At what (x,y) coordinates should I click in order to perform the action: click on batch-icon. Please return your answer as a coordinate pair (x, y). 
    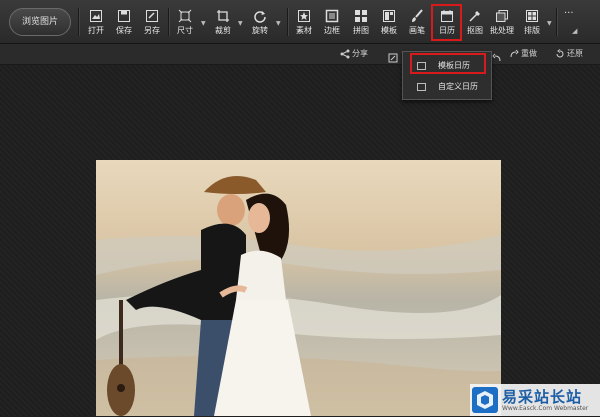
    Looking at the image, I should click on (502, 16).